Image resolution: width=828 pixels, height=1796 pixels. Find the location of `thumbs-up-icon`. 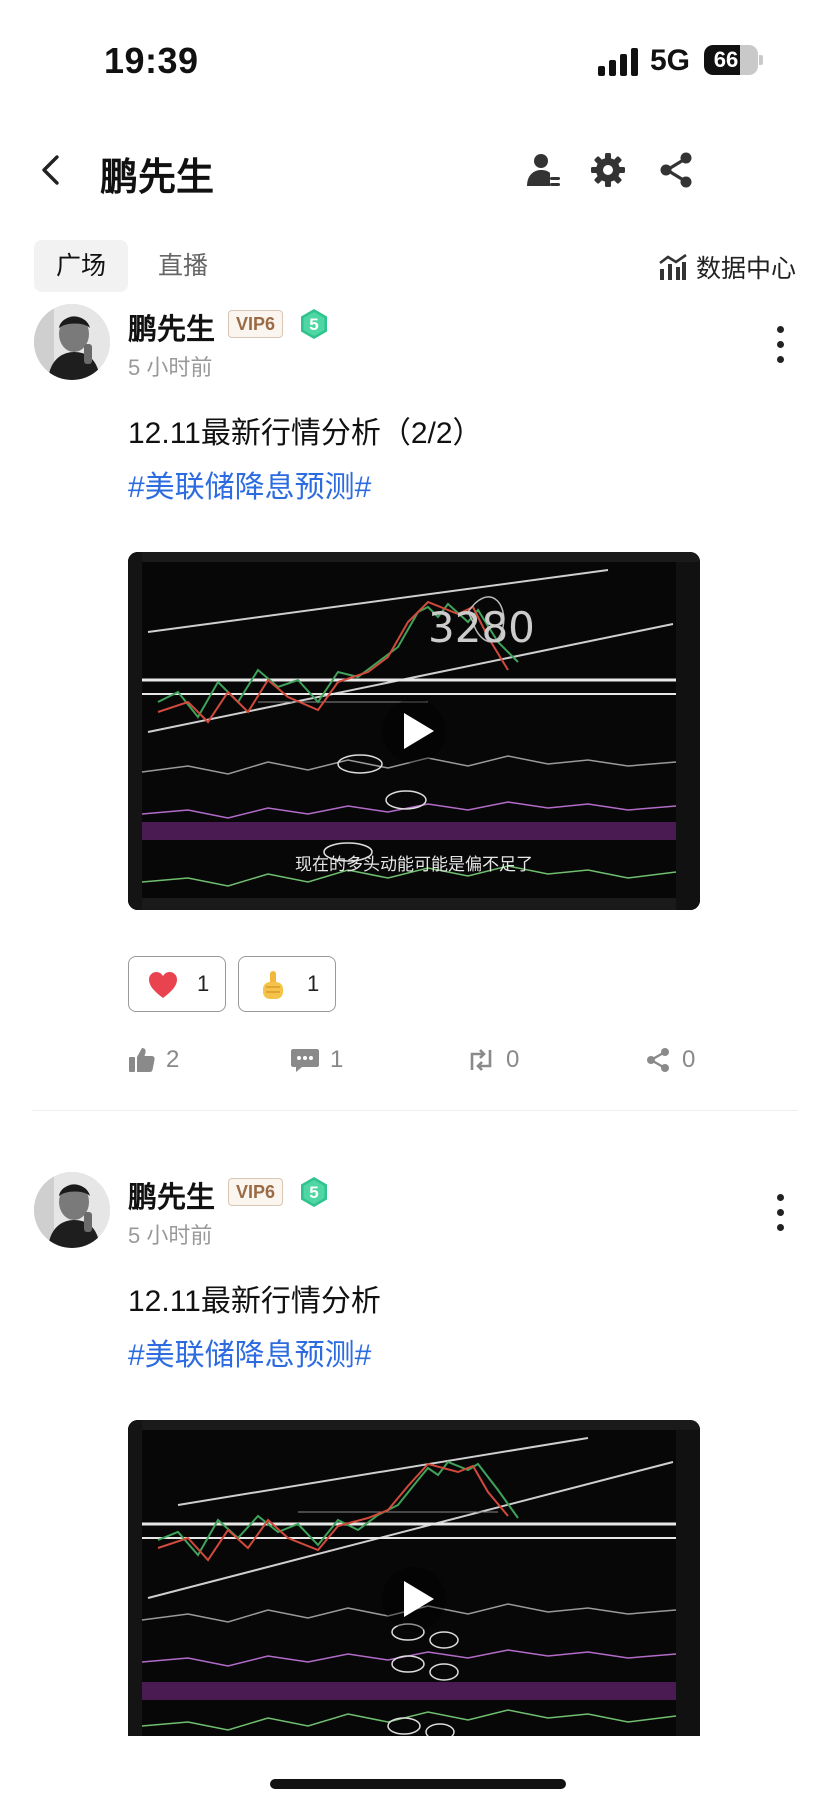

thumbs-up-icon is located at coordinates (142, 1060).